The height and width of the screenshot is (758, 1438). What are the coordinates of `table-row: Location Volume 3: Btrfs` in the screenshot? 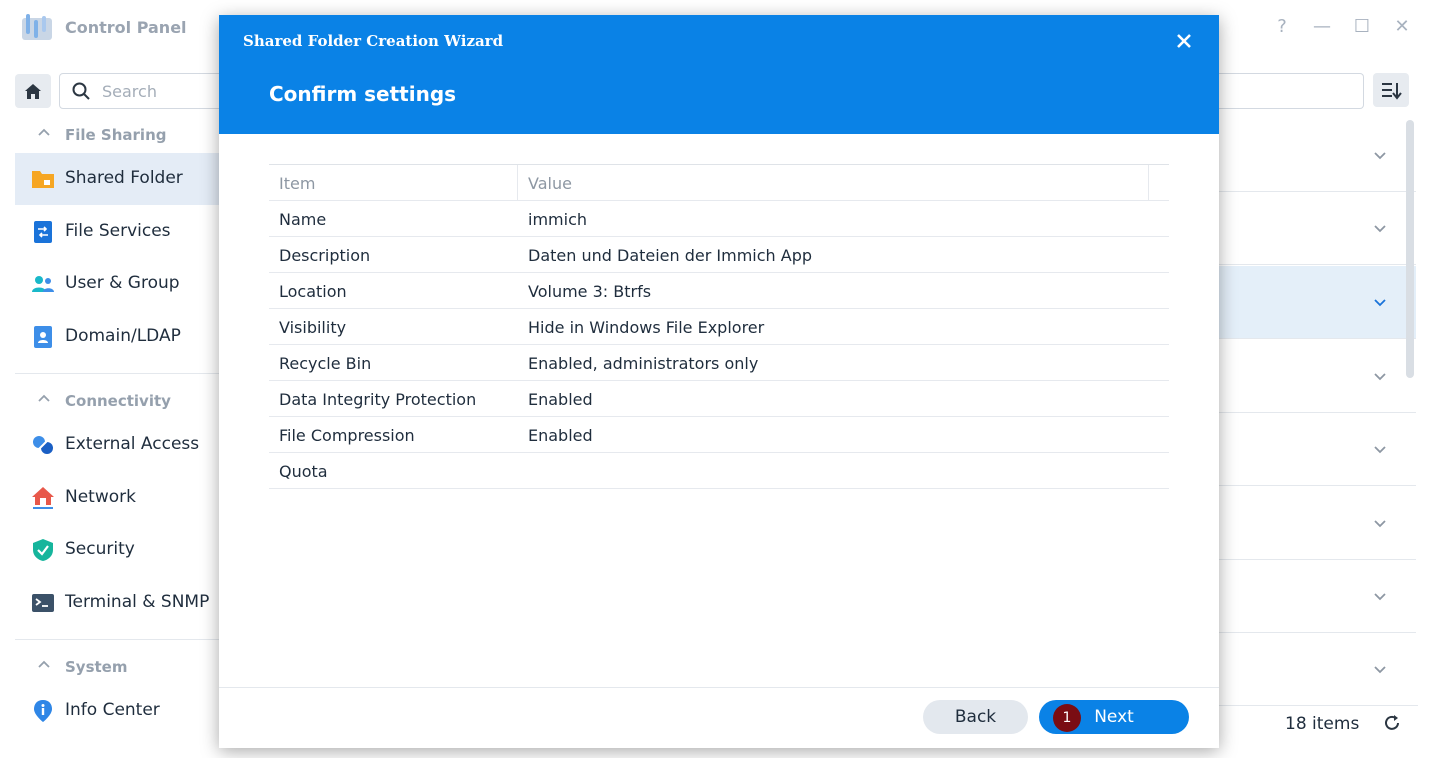 It's located at (719, 291).